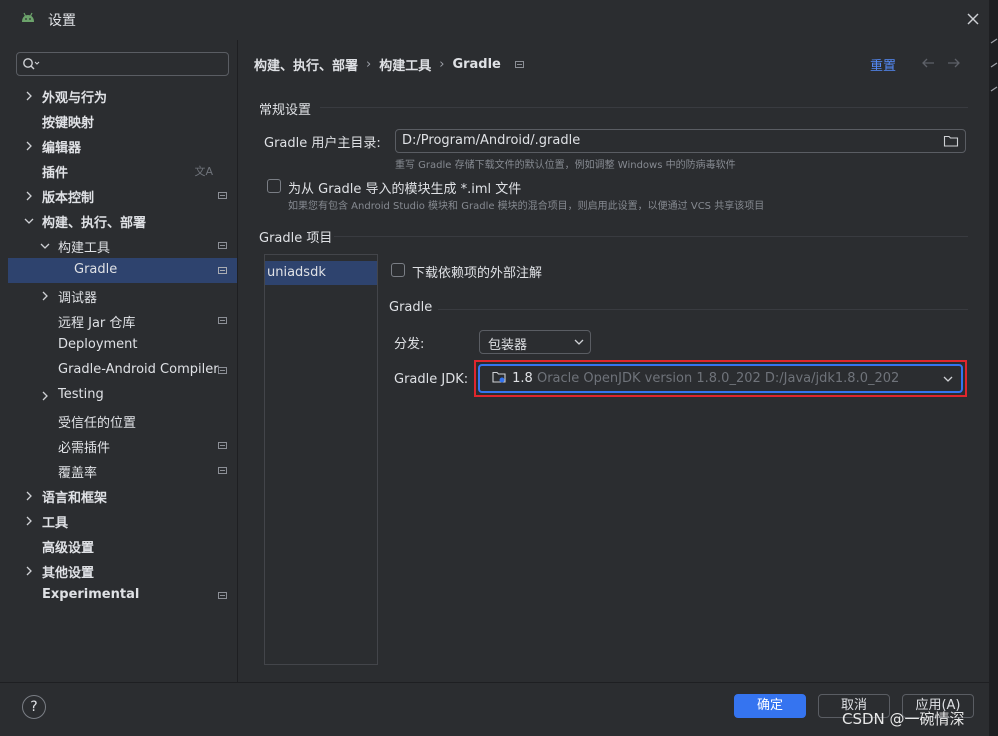 The image size is (998, 736). I want to click on search-input, so click(122, 64).